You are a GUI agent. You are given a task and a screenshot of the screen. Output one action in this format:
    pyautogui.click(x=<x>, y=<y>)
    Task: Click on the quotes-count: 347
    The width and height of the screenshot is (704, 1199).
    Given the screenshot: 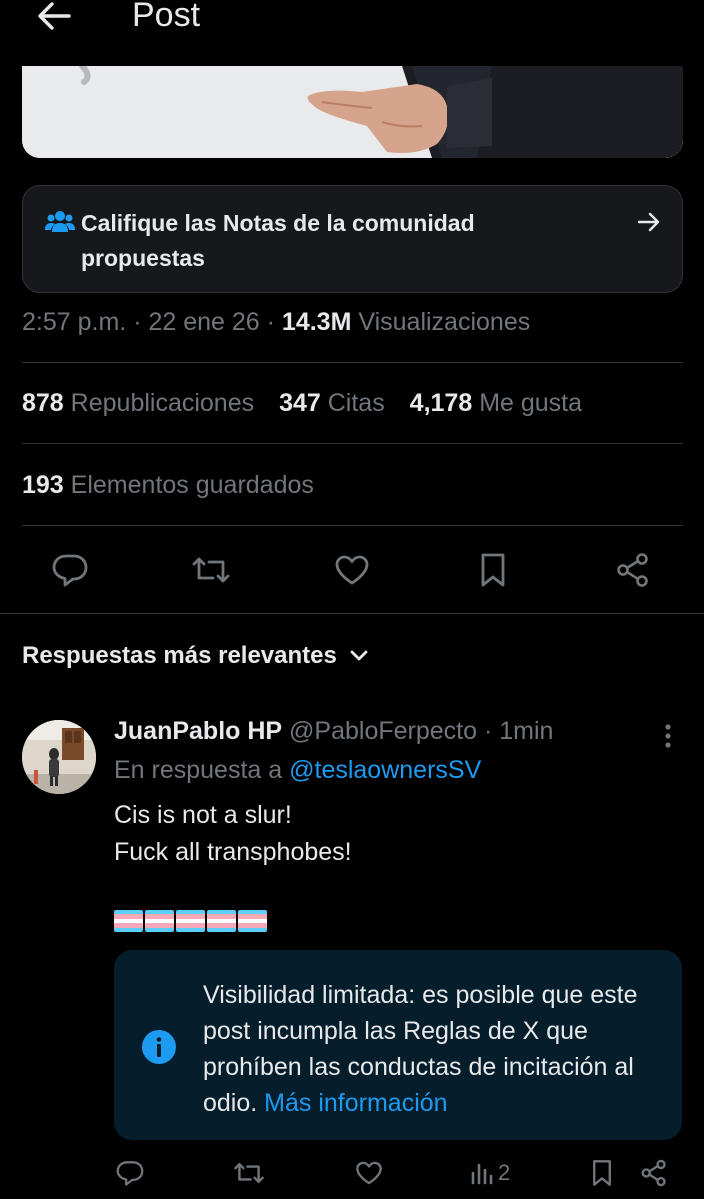 What is the action you would take?
    pyautogui.click(x=300, y=403)
    